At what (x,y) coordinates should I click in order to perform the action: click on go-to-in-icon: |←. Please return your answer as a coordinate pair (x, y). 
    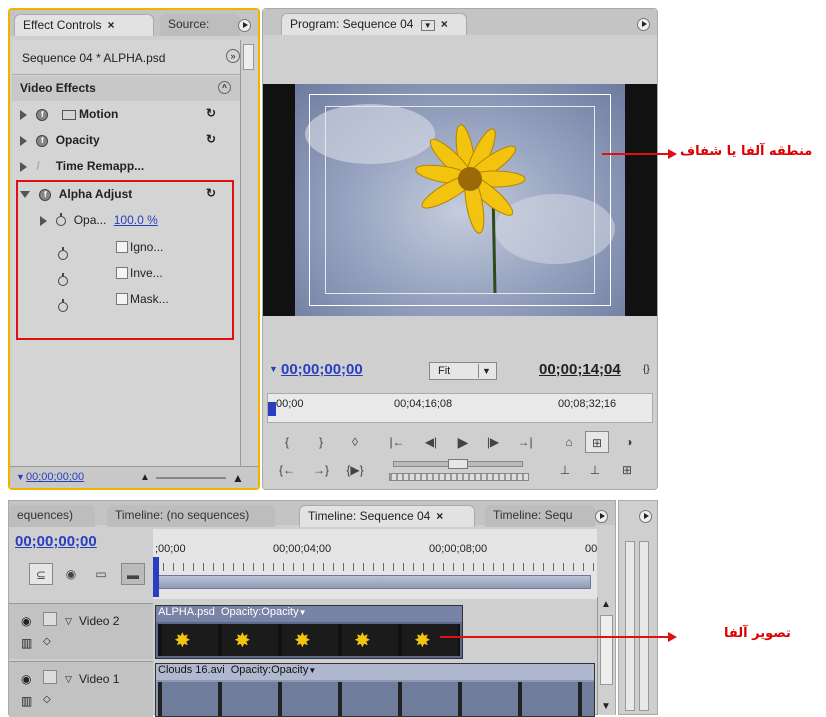
    Looking at the image, I should click on (397, 442).